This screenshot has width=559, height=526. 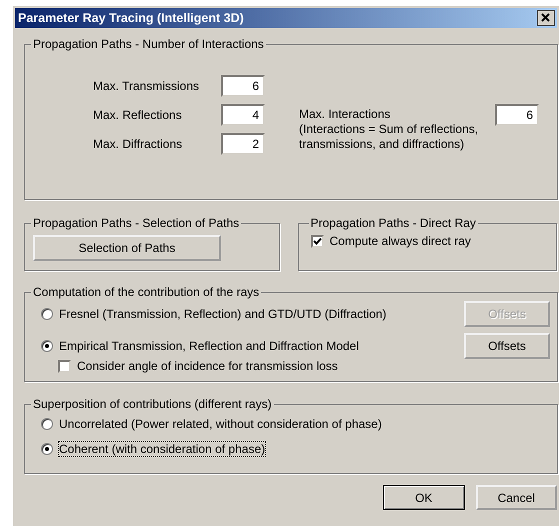 What do you see at coordinates (148, 44) in the screenshot?
I see `group-title: Propagation Paths - Number of Interactions` at bounding box center [148, 44].